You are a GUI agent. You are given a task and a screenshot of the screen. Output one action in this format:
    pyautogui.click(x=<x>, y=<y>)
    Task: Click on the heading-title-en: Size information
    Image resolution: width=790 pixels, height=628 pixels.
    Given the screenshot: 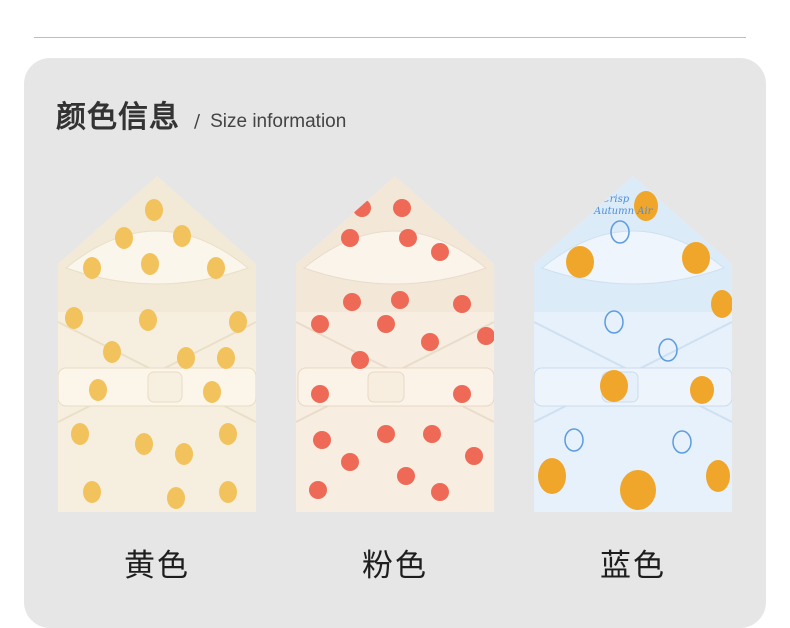 What is the action you would take?
    pyautogui.click(x=278, y=121)
    